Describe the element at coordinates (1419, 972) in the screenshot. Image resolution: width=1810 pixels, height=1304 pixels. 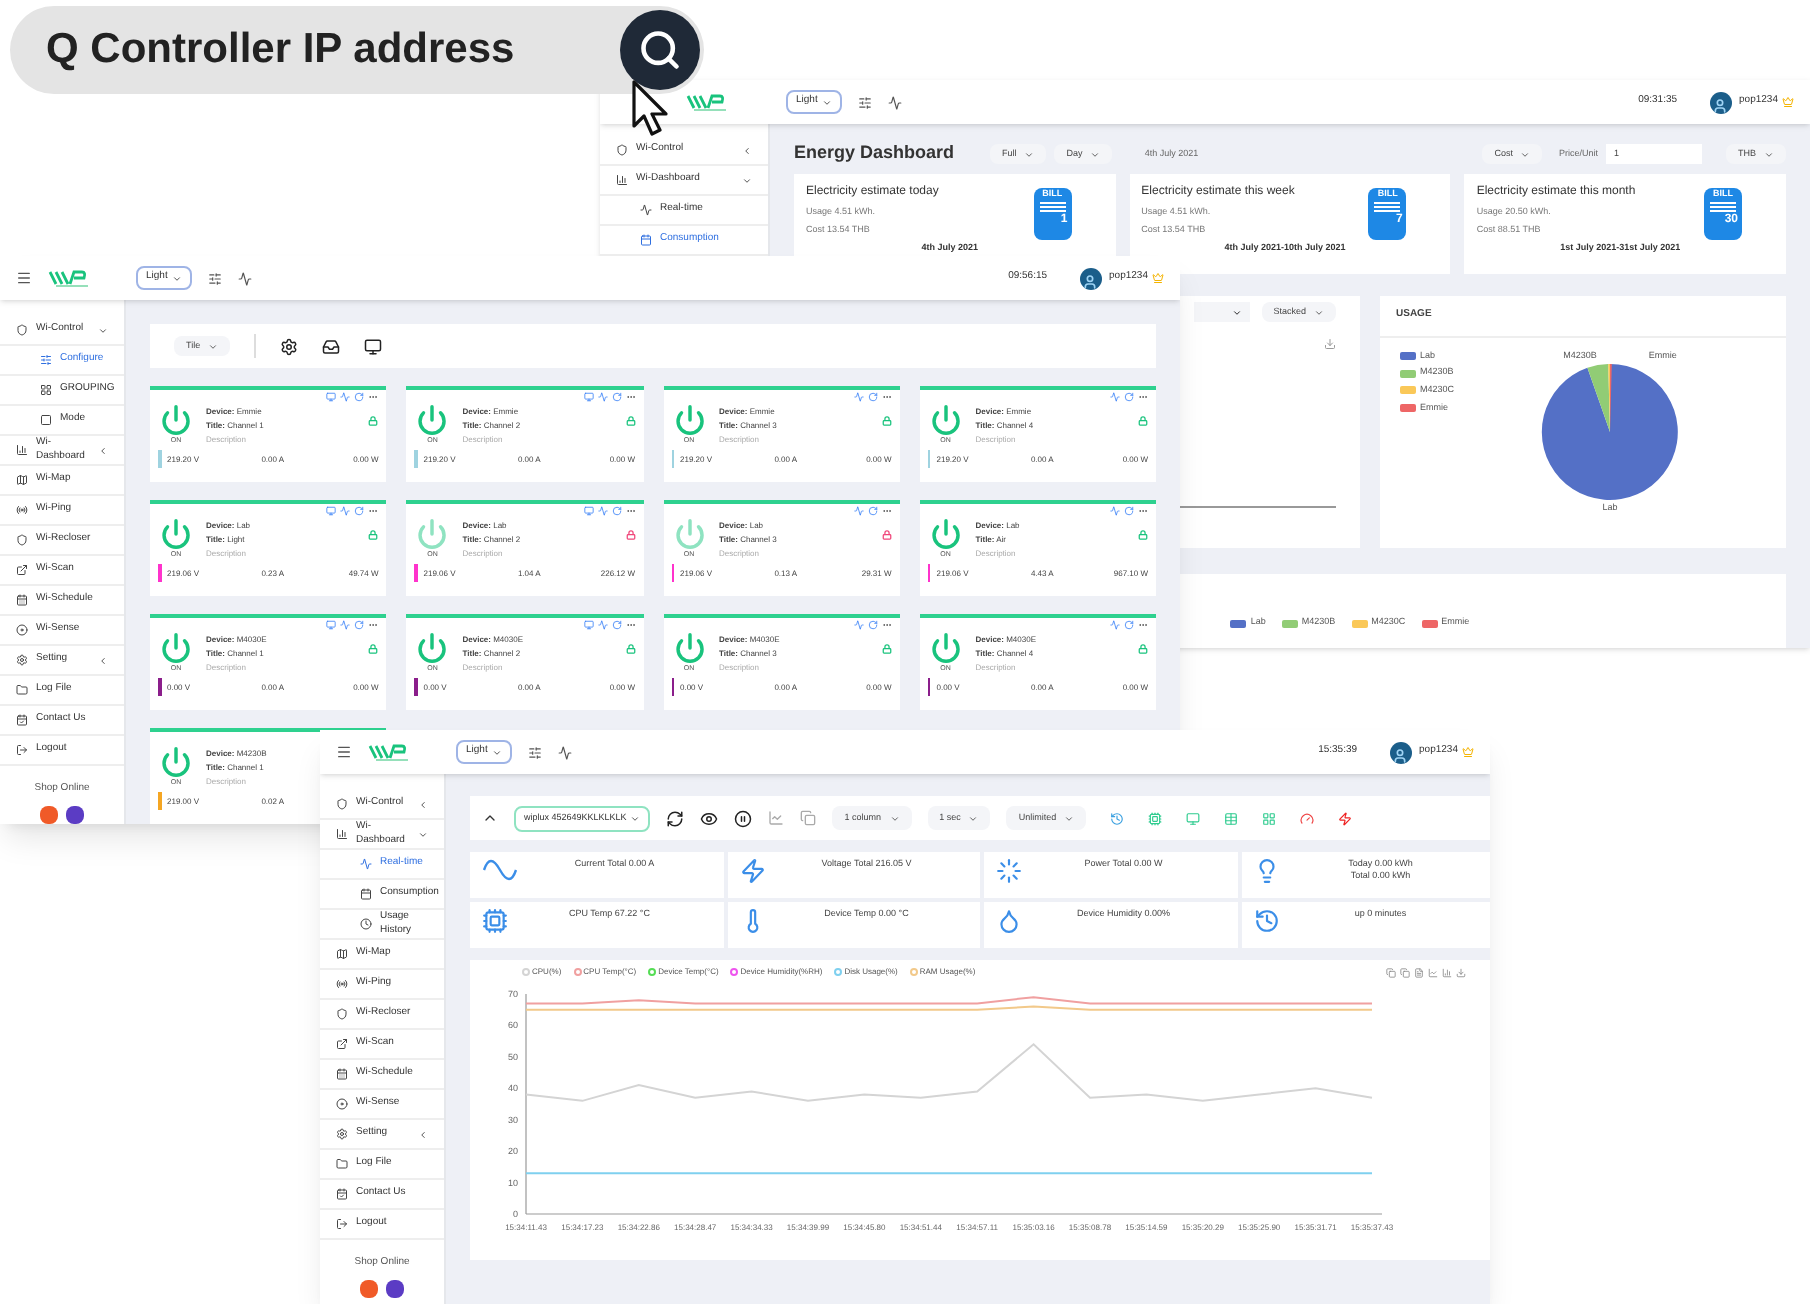
I see `document-icon` at that location.